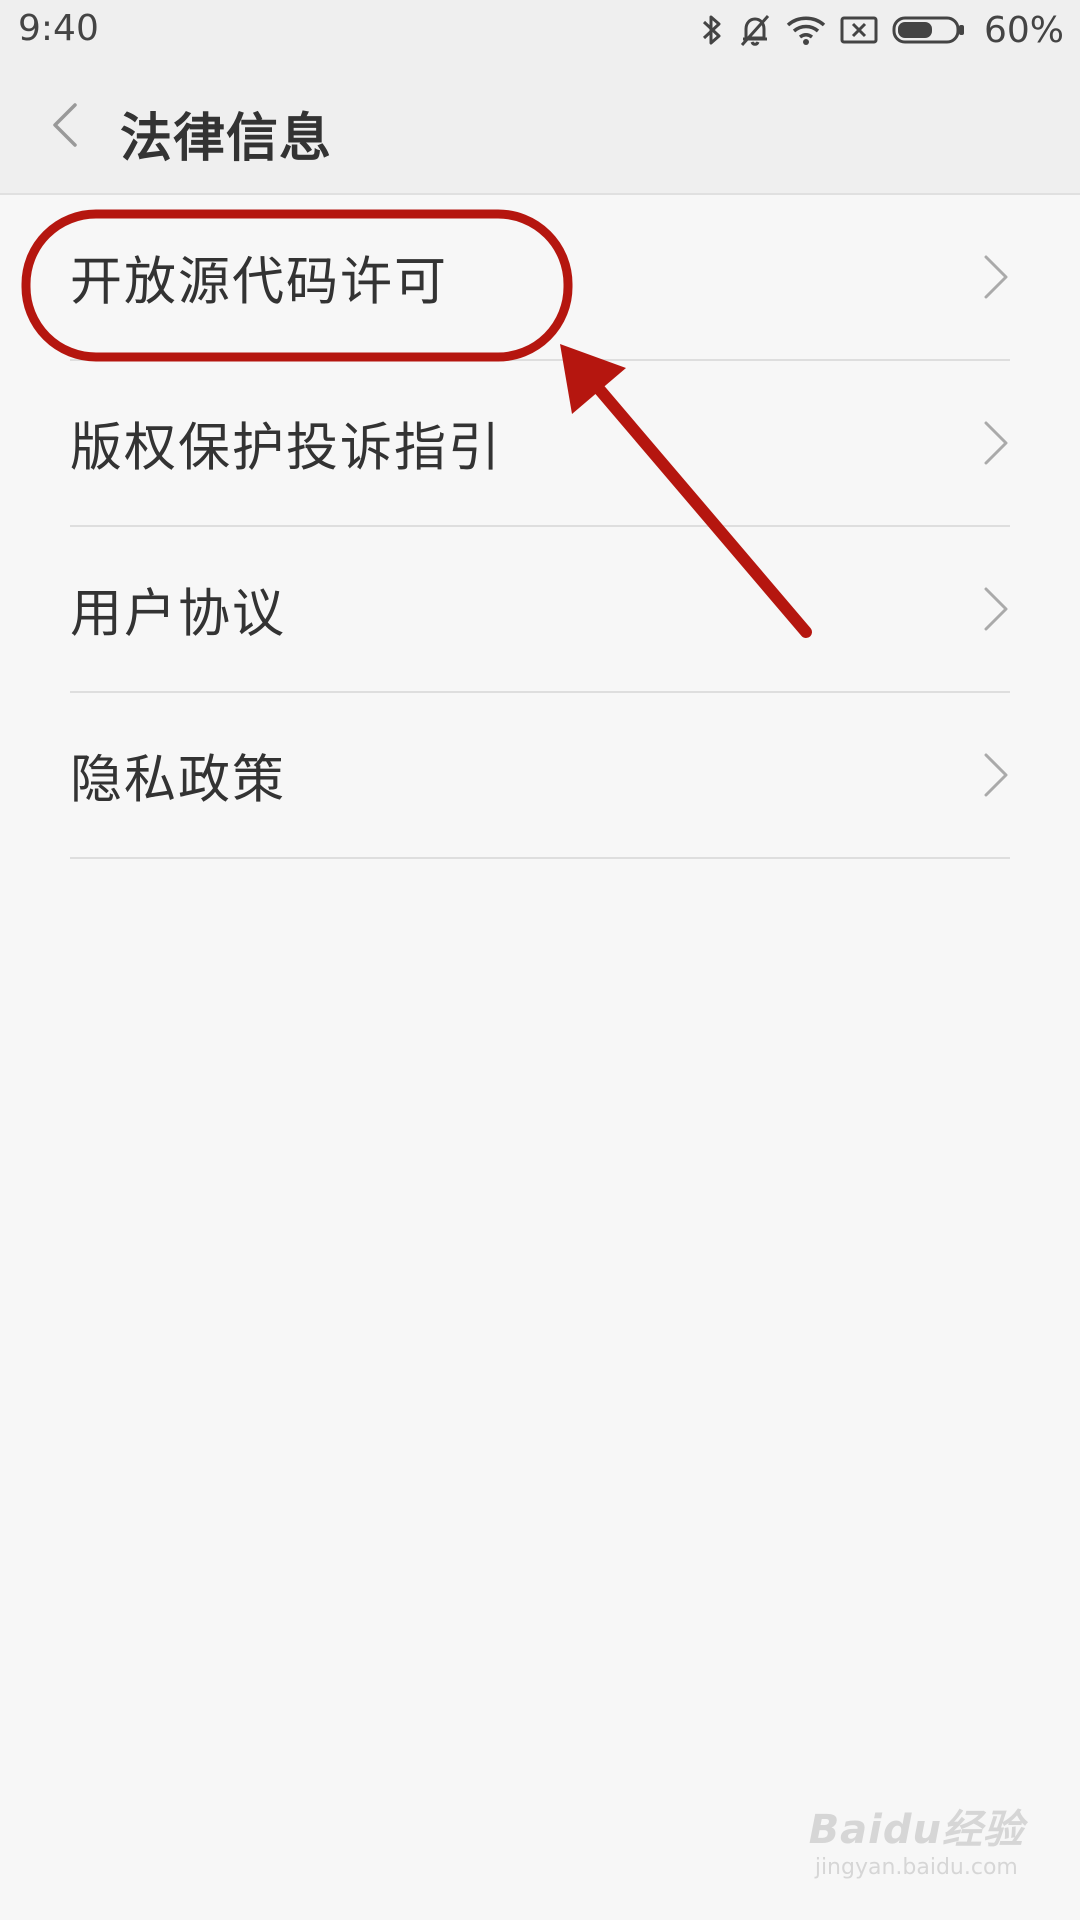 The height and width of the screenshot is (1920, 1080). Describe the element at coordinates (58, 28) in the screenshot. I see `status-time: 9:40` at that location.